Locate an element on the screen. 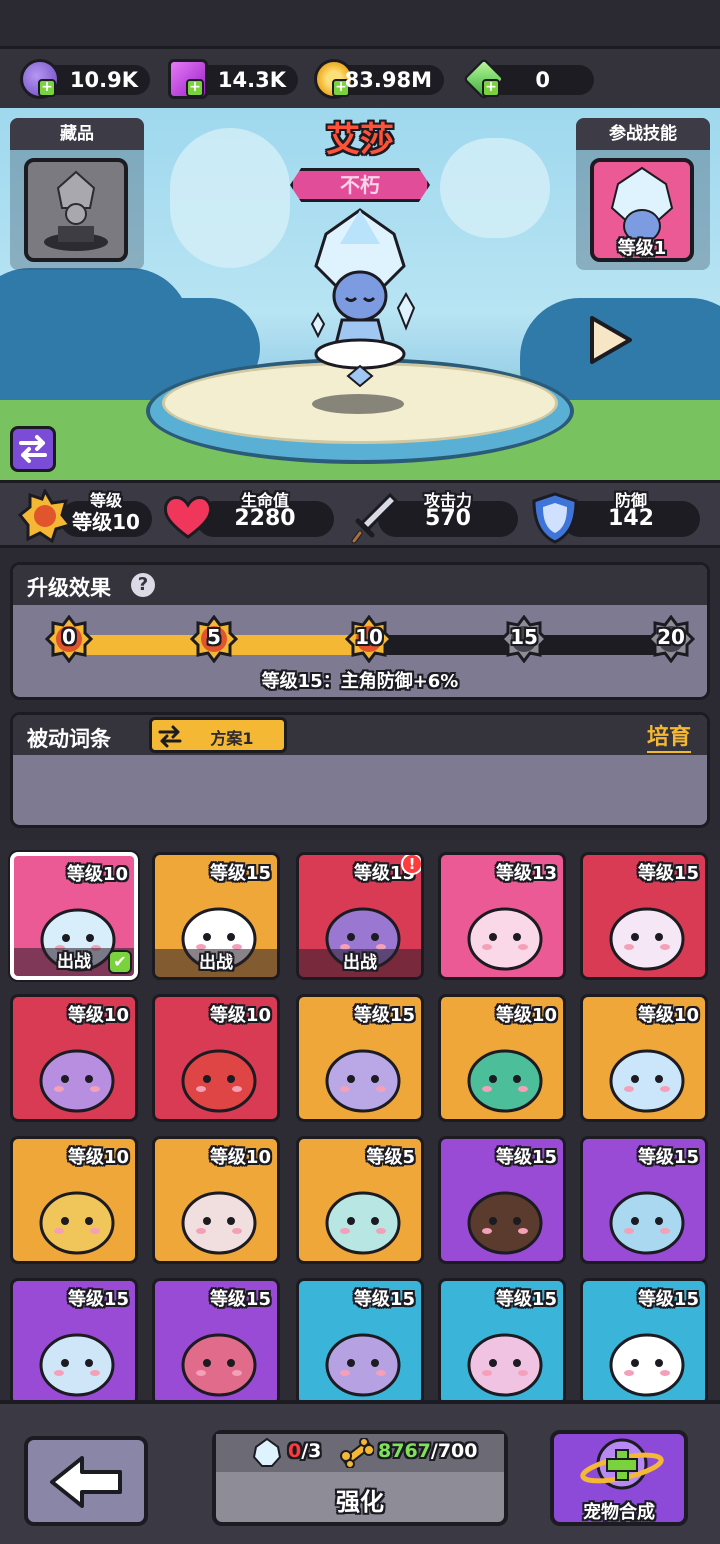  passive-panel: 被动词条 方案1 培育 is located at coordinates (360, 770).